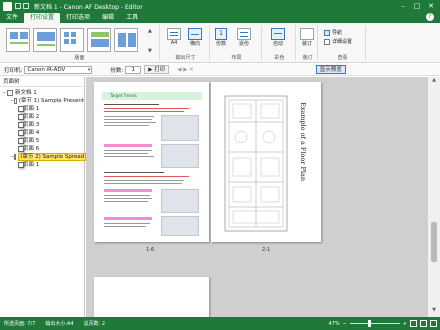 This screenshot has width=440, height=330. I want to click on paper-icon, so click(174, 34).